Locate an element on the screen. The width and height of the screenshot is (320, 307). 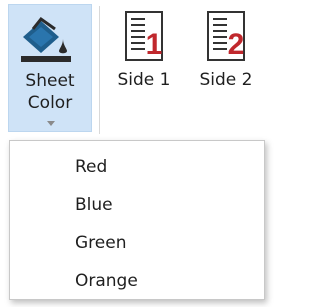
sheet-color-button: Sheet Color is located at coordinates (50, 68).